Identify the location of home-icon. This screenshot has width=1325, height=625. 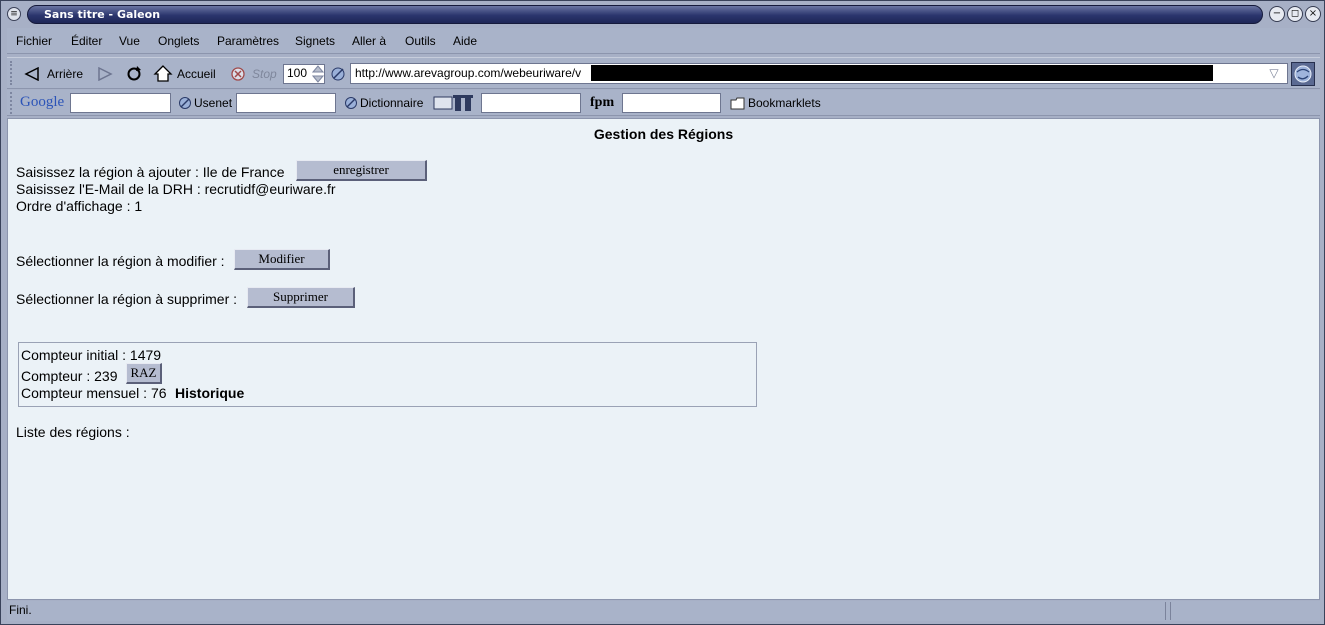
(163, 73).